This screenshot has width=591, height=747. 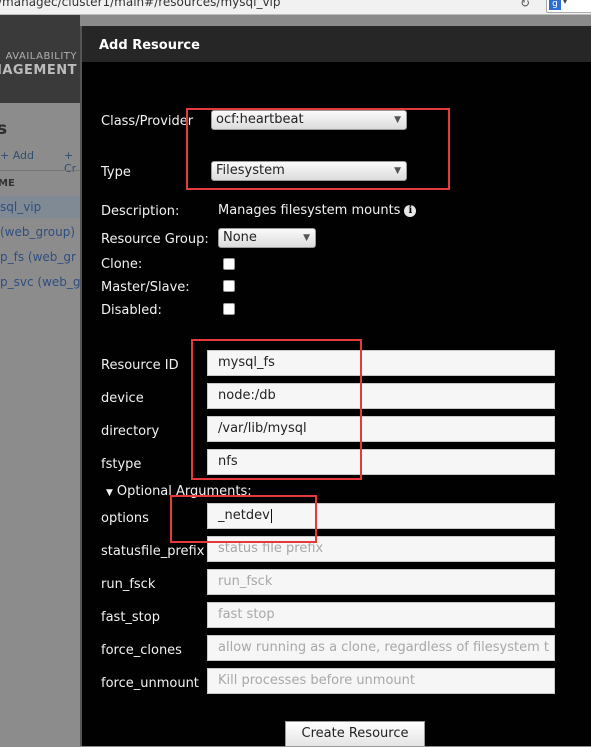 I want to click on force-unmount-label: force_unmount, so click(x=150, y=683).